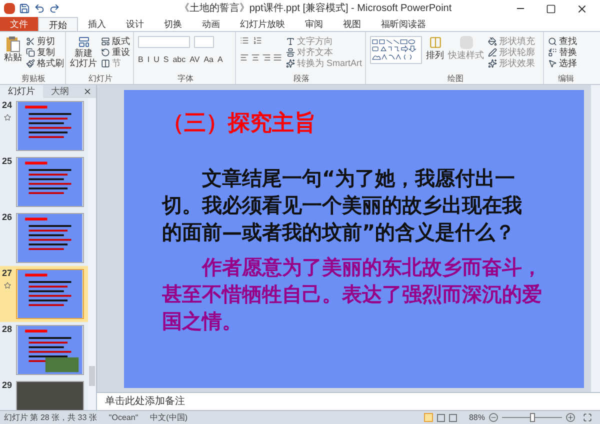 This screenshot has height=424, width=600. What do you see at coordinates (148, 60) in the screenshot?
I see `font-format-button: I` at bounding box center [148, 60].